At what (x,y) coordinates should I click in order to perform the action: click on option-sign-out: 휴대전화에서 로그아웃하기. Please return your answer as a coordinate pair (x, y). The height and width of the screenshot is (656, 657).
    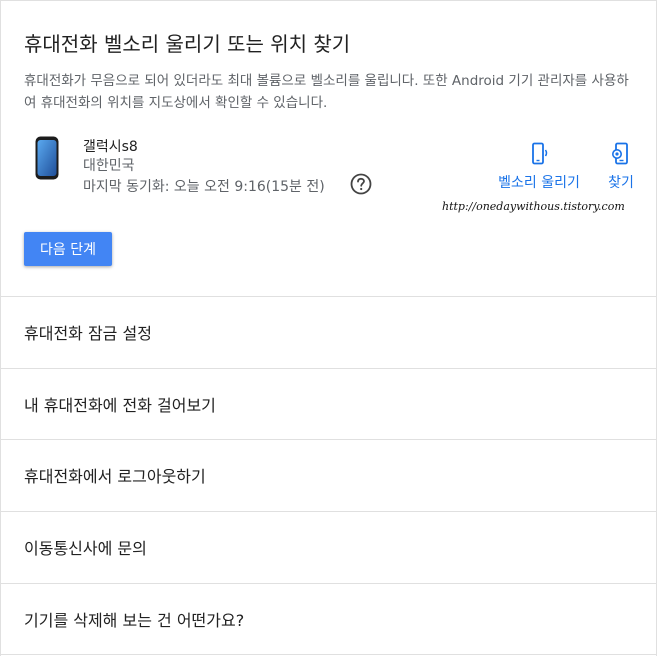
    Looking at the image, I should click on (328, 474).